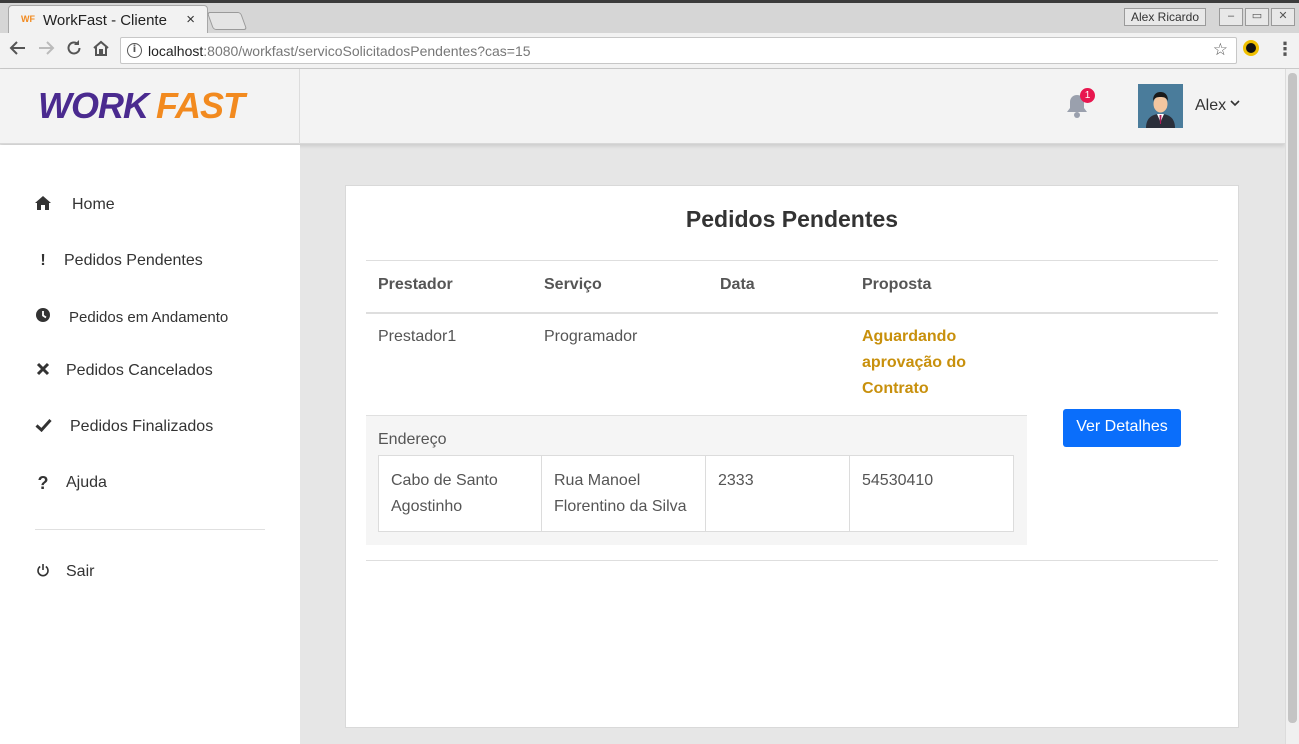 Image resolution: width=1299 pixels, height=744 pixels. I want to click on address-line: 2333, so click(736, 480).